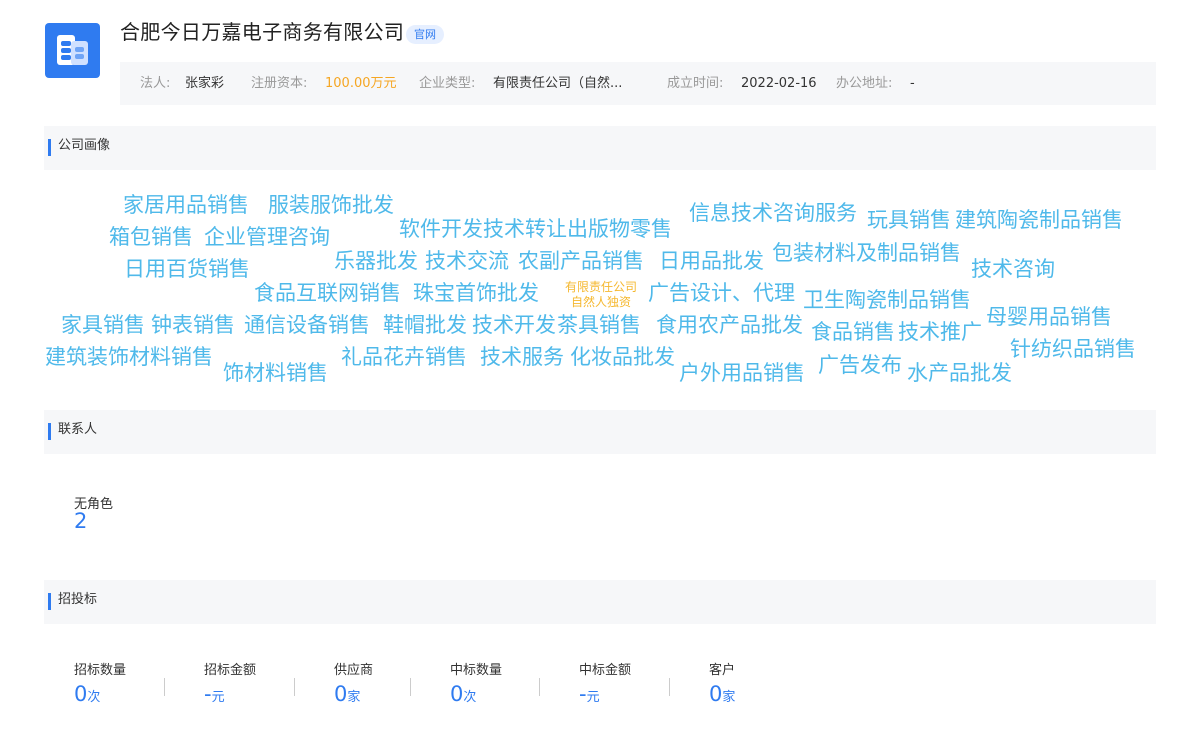 This screenshot has height=752, width=1200. Describe the element at coordinates (155, 83) in the screenshot. I see `legal-person-label: 法人:` at that location.